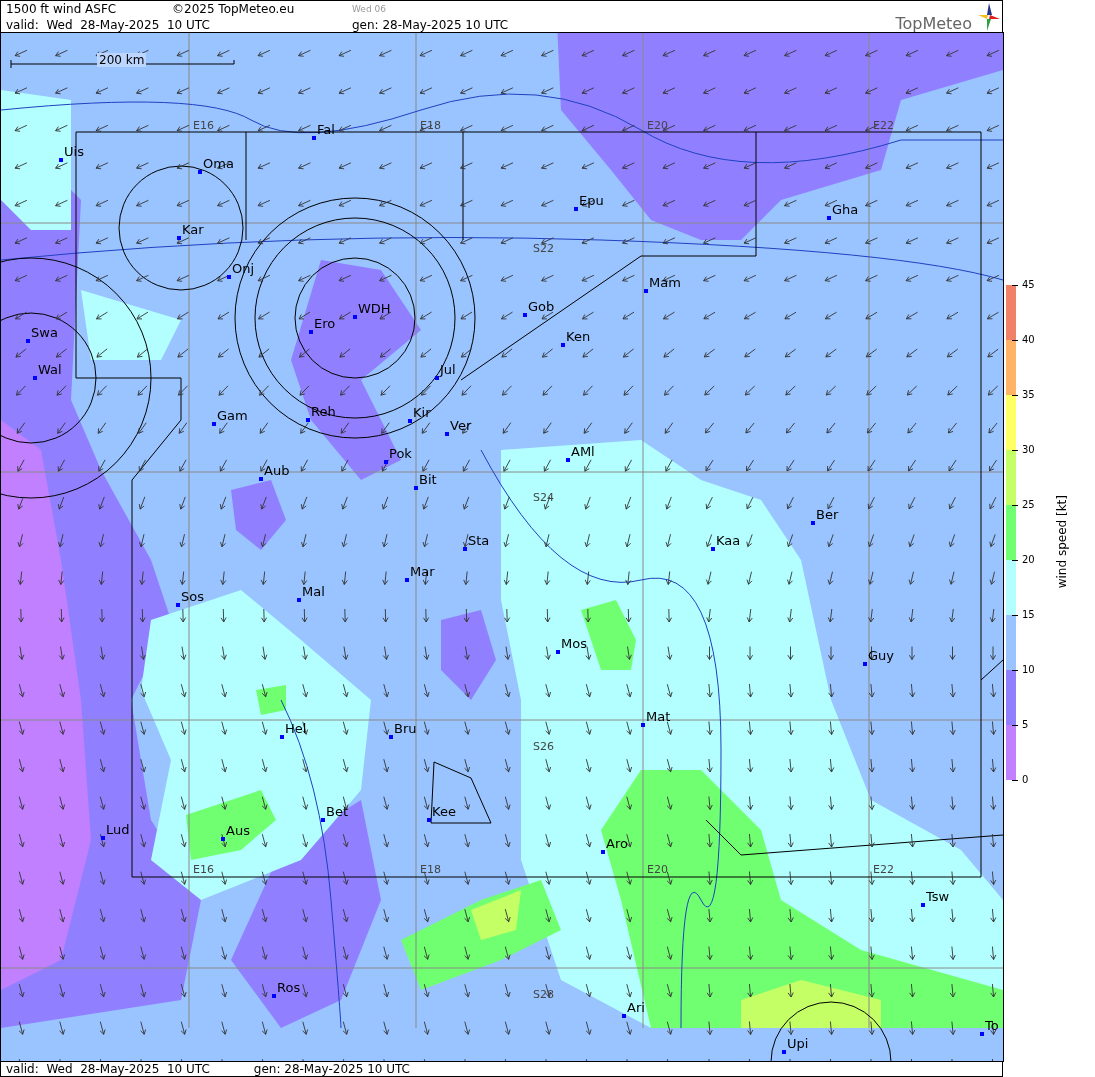 This screenshot has height=1077, width=1095. I want to click on run-label: Wed 06, so click(369, 9).